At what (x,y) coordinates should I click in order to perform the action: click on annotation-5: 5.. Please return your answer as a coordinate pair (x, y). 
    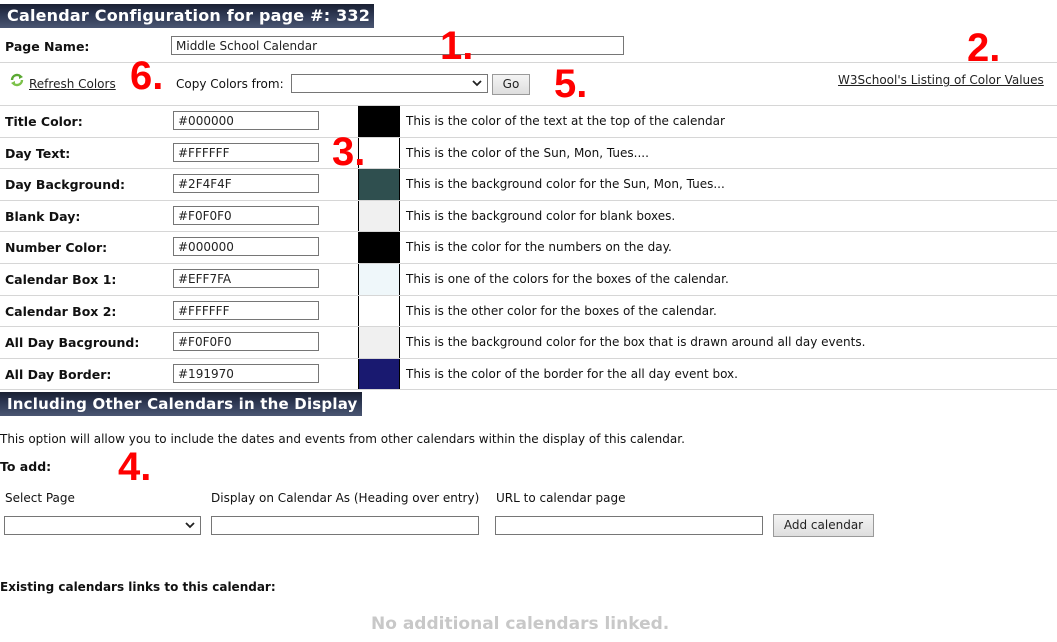
    Looking at the image, I should click on (571, 84).